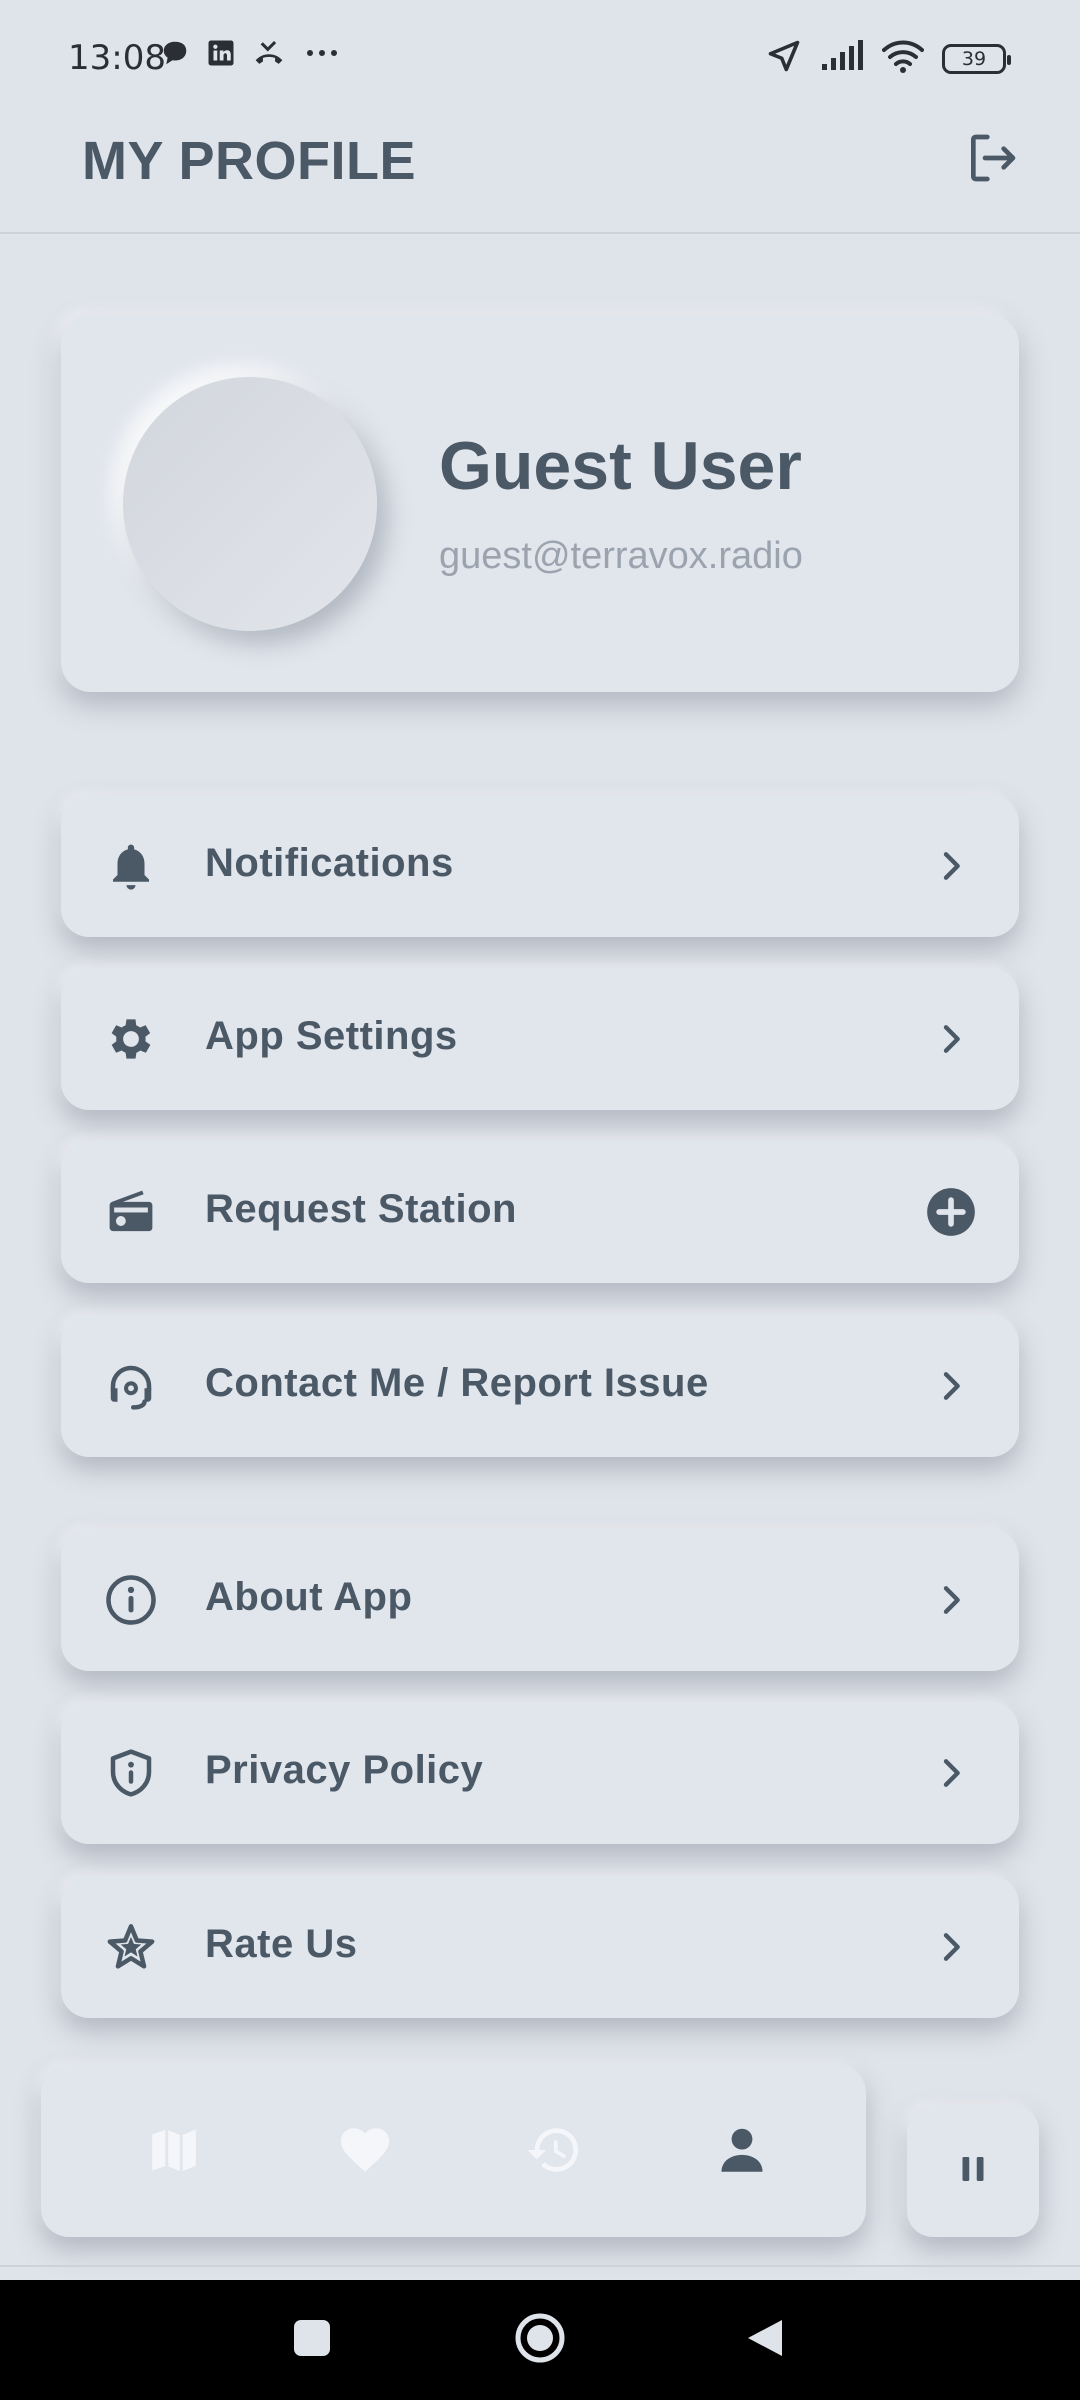 This screenshot has height=2400, width=1080. Describe the element at coordinates (251, 55) in the screenshot. I see `status-left-icons` at that location.